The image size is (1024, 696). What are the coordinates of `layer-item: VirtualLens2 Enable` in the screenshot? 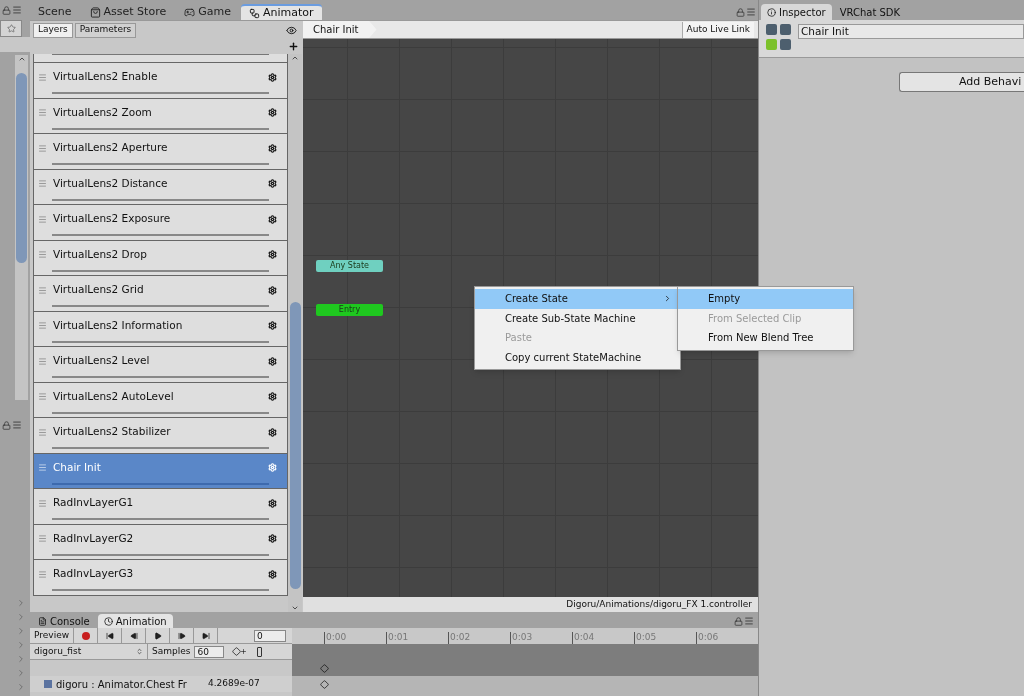 It's located at (160, 81).